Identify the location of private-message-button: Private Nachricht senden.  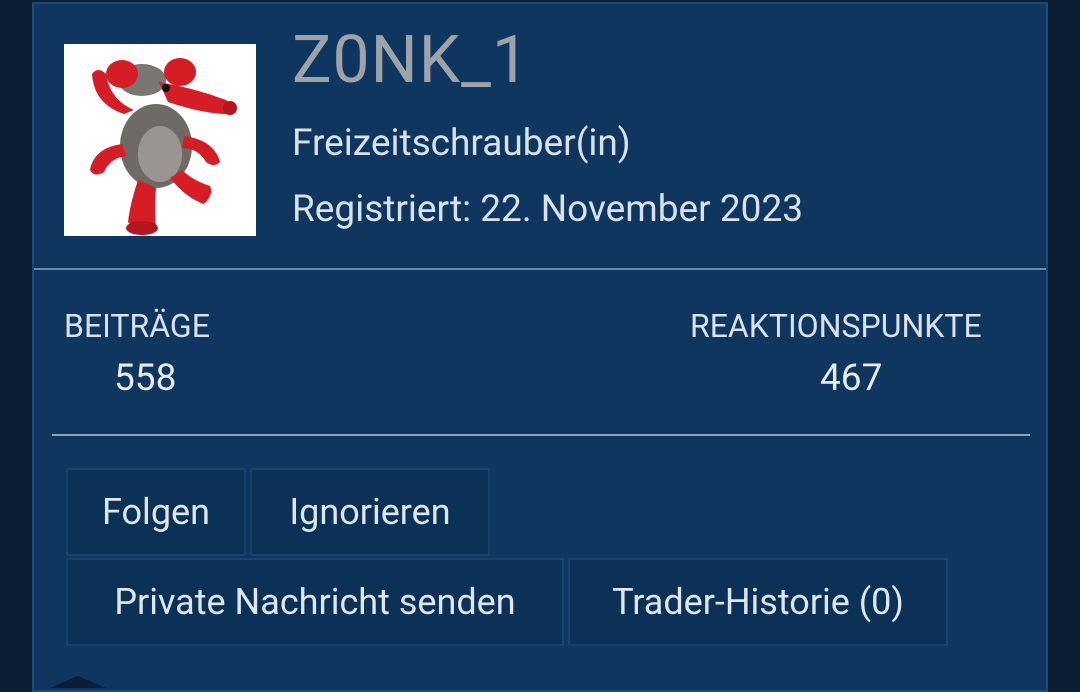
(315, 602).